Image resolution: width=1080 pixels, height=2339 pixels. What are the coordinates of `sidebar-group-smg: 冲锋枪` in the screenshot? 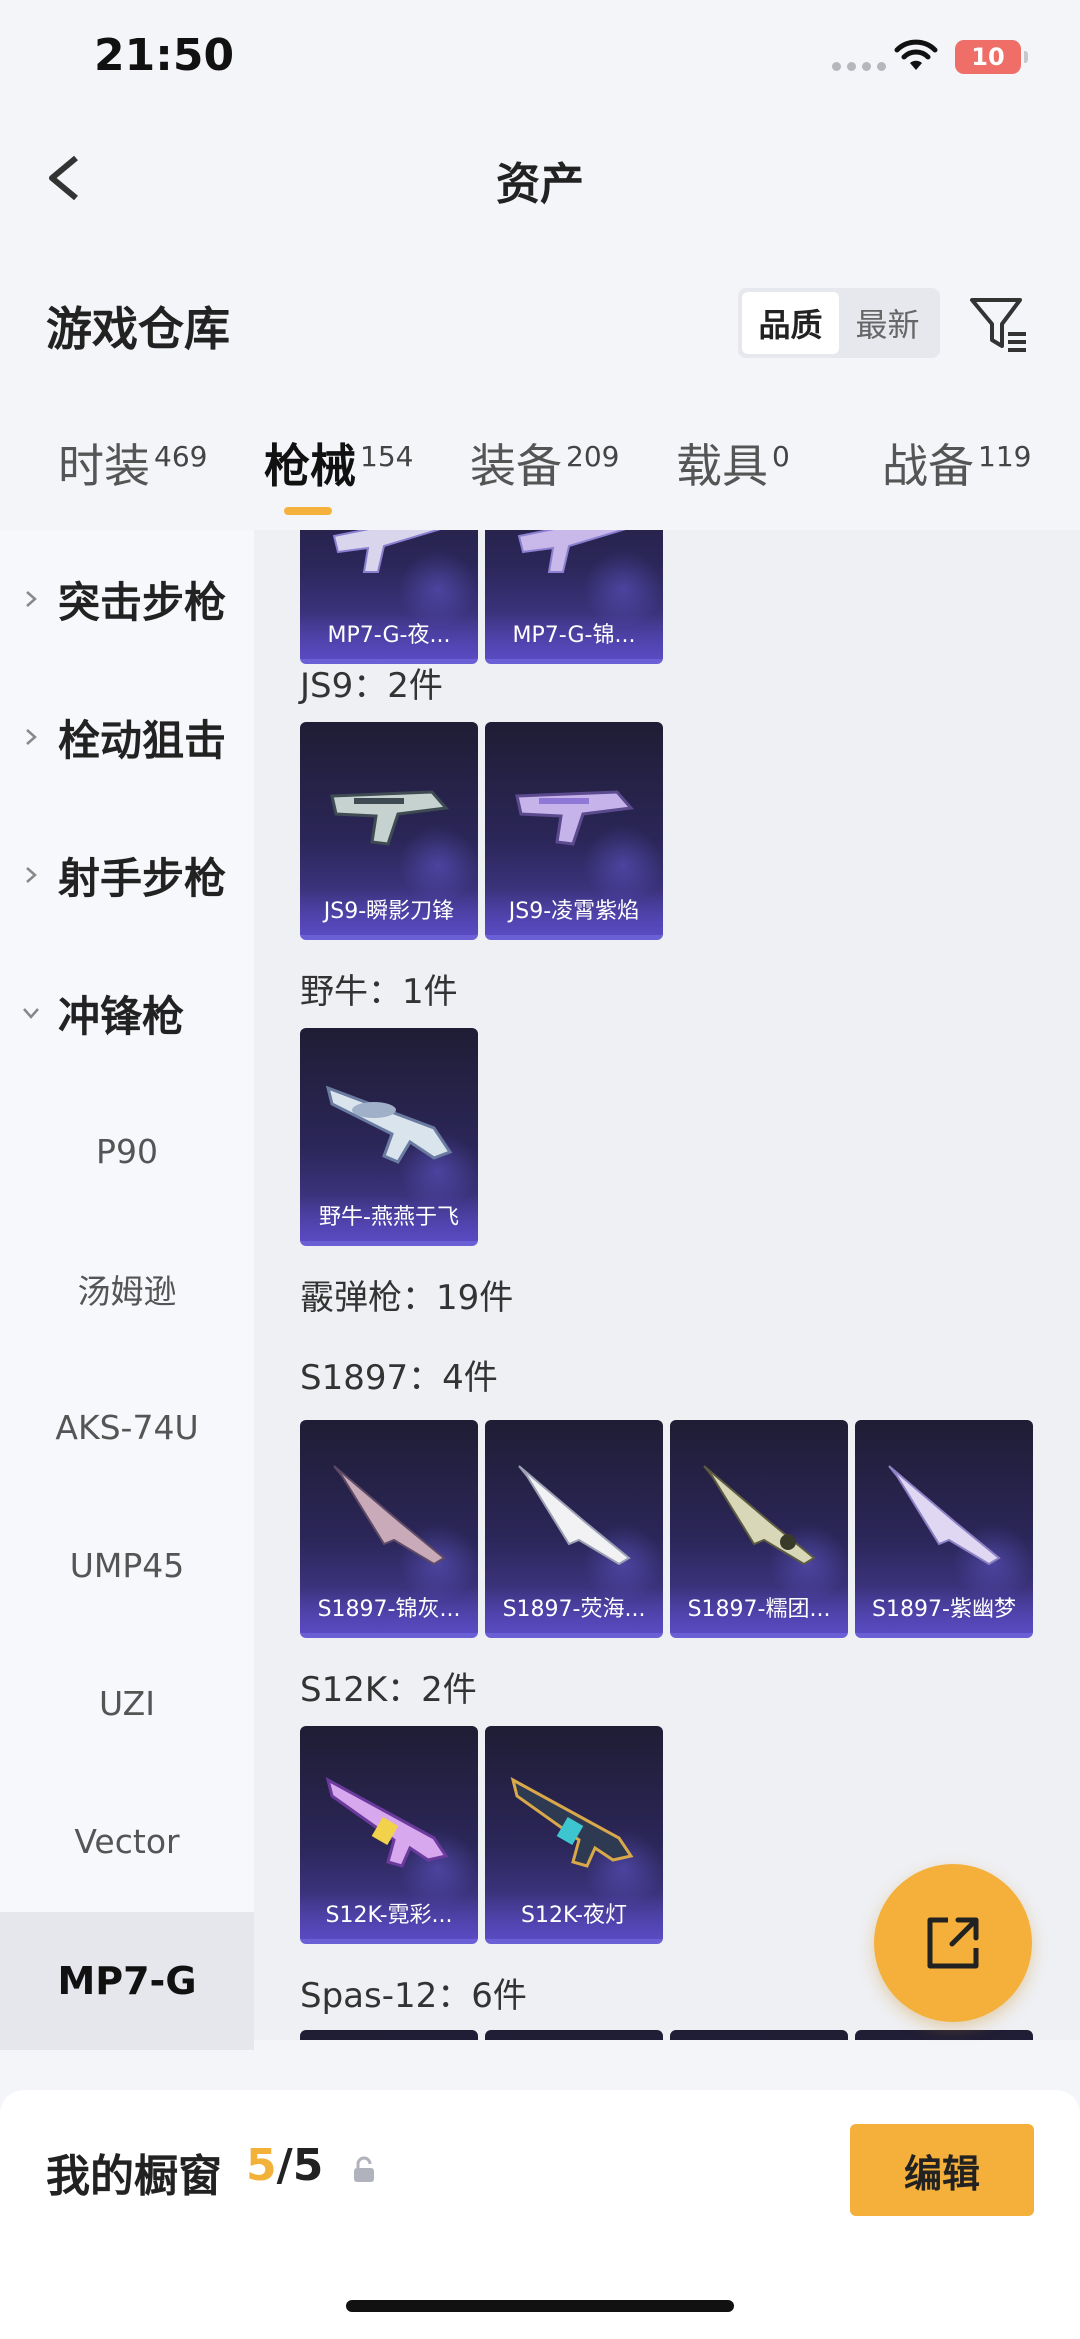 It's located at (127, 1013).